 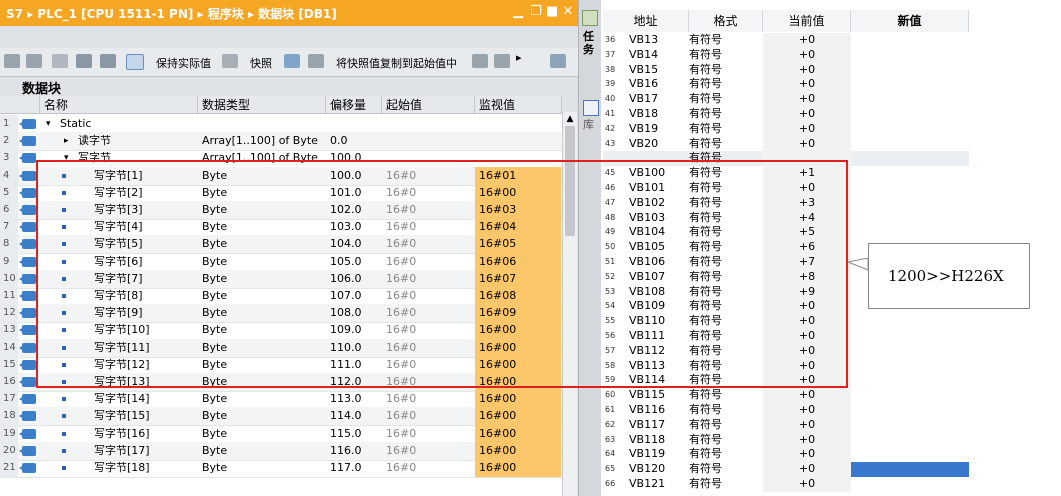 I want to click on watch-address: VB20, so click(x=643, y=144).